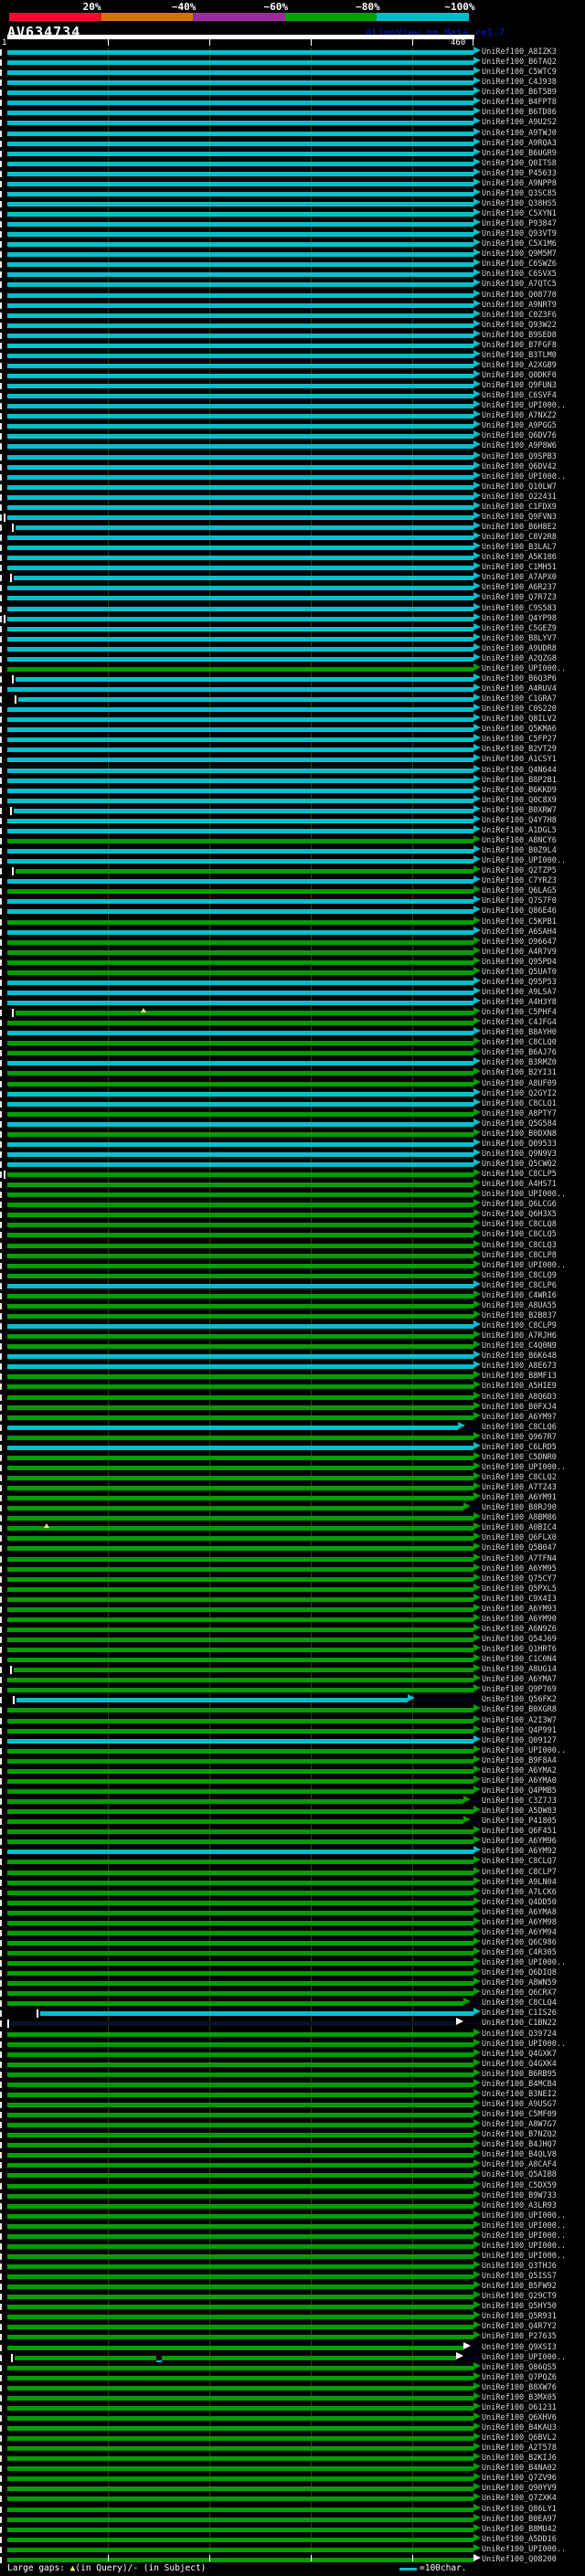 Image resolution: width=585 pixels, height=2576 pixels. What do you see at coordinates (293, 92) in the screenshot?
I see `alignment-row: UniRef100_B6T5B9` at bounding box center [293, 92].